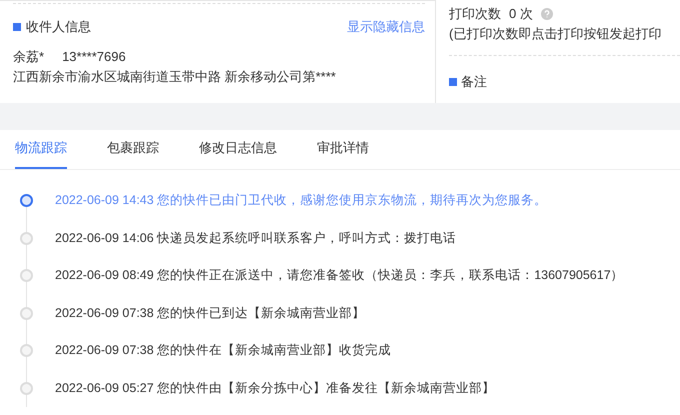 The image size is (680, 415). I want to click on timeline-entry: 2022-06-09 08:49 您的快件正在派送中，请您准备签收（快递员：李兵，联系电话：13607905617）, so click(339, 275).